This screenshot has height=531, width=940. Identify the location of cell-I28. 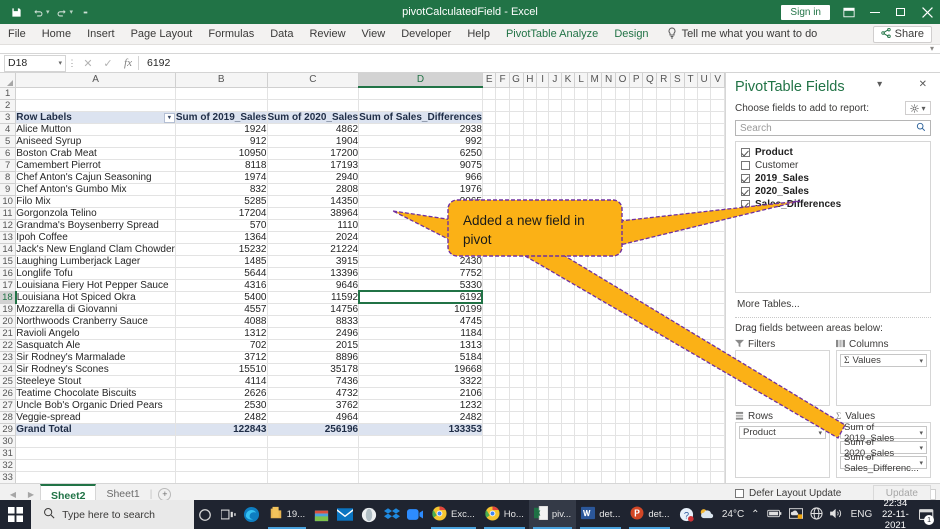
(542, 417).